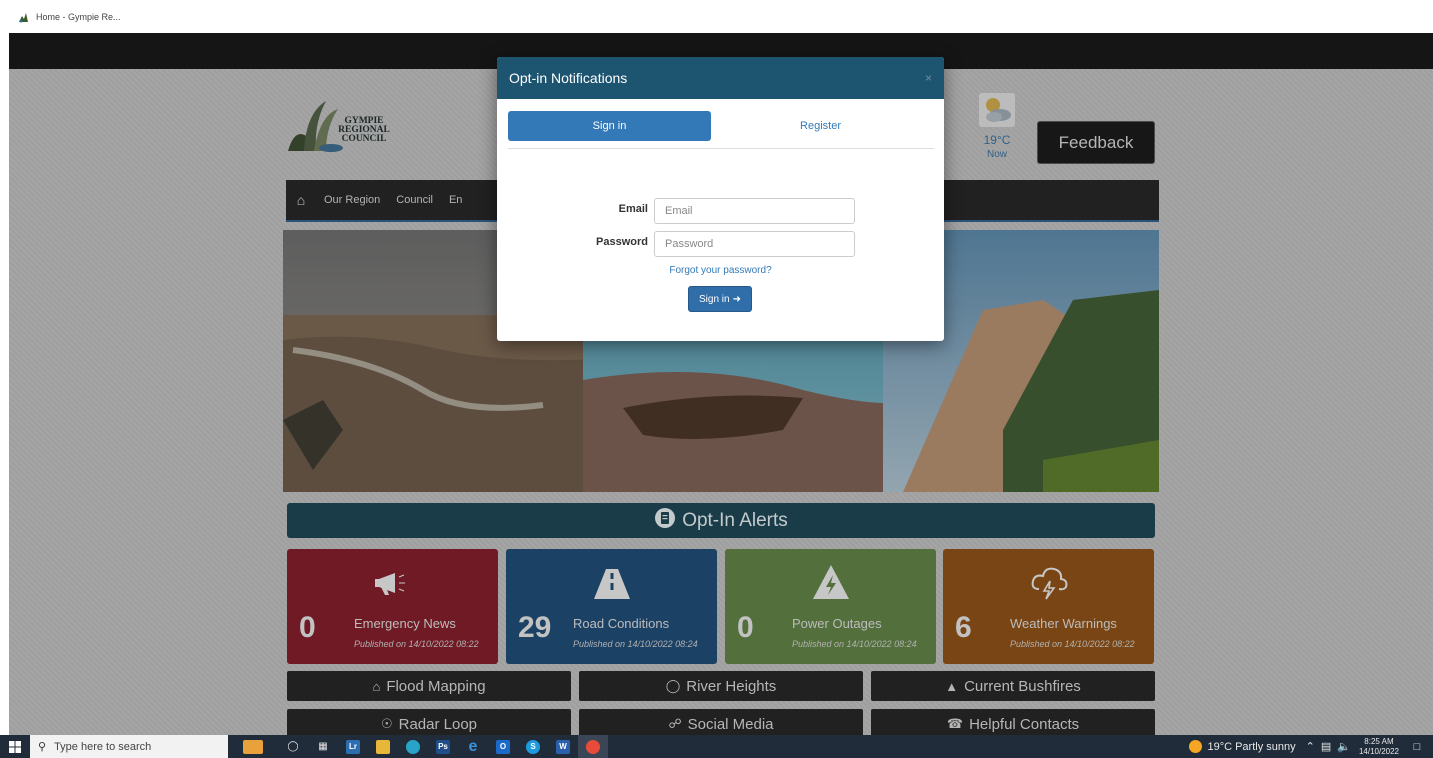  What do you see at coordinates (820, 126) in the screenshot?
I see `tab-register: Register` at bounding box center [820, 126].